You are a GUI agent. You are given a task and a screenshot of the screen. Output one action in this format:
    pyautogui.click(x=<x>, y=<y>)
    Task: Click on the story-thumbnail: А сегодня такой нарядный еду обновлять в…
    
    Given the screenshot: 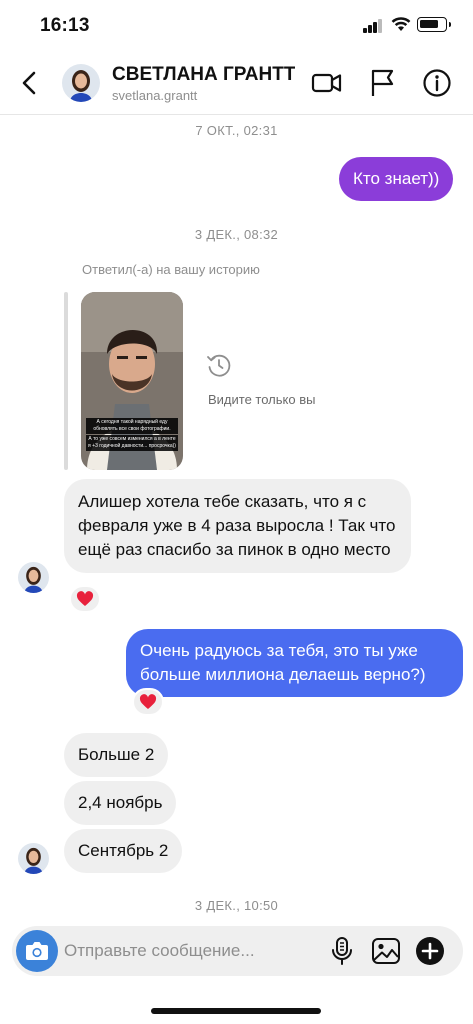 What is the action you would take?
    pyautogui.click(x=132, y=381)
    